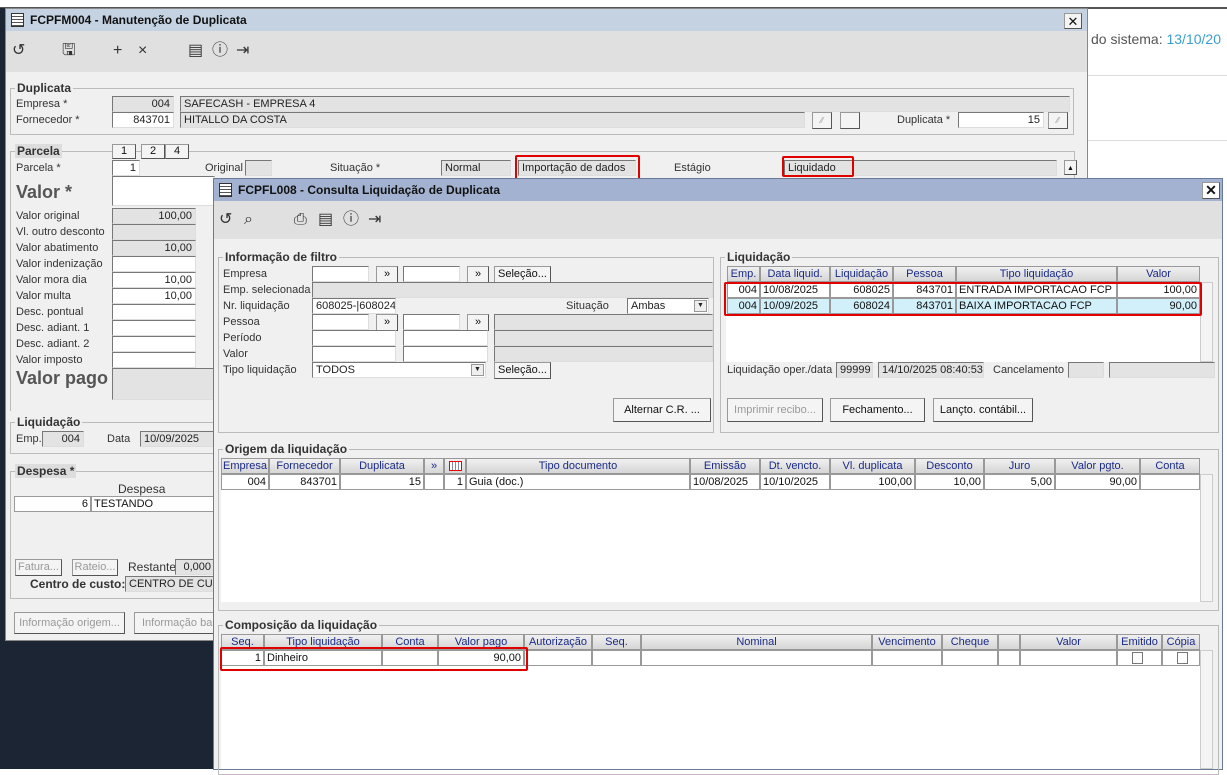 This screenshot has height=775, width=1227. What do you see at coordinates (399, 370) in the screenshot?
I see `tipo-liquidacao-select: TODOS ▼` at bounding box center [399, 370].